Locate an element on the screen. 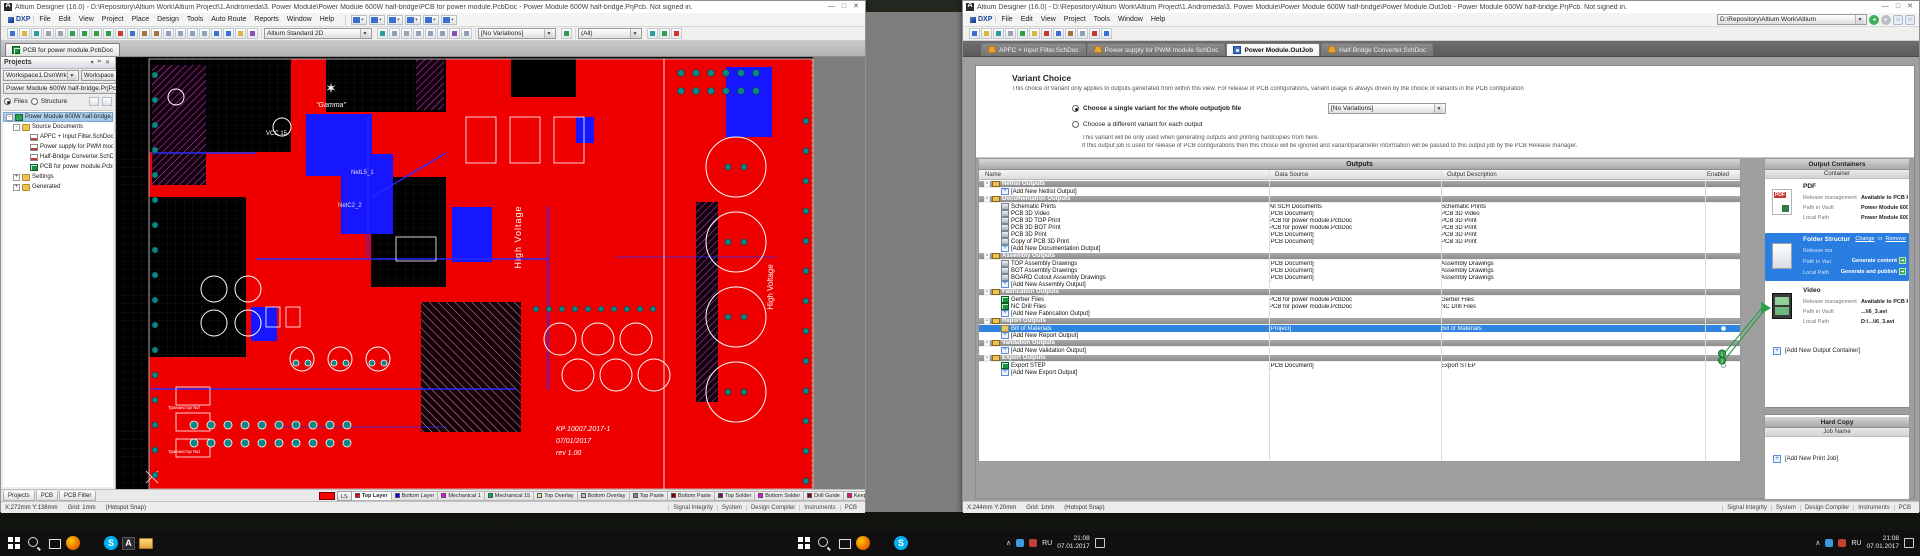 The image size is (1920, 556). menu-auto-route: Auto Route is located at coordinates (228, 19).